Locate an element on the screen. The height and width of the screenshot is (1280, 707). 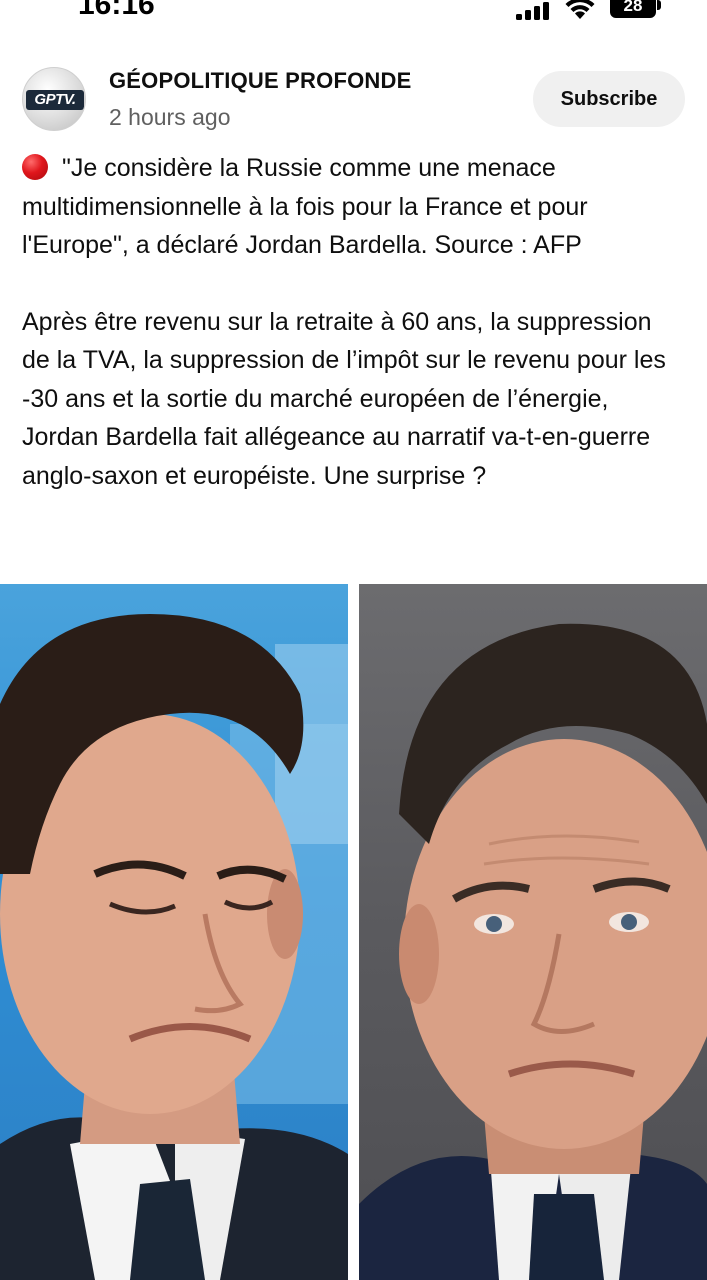
status-bar: 16:16 28 is located at coordinates (353, 13).